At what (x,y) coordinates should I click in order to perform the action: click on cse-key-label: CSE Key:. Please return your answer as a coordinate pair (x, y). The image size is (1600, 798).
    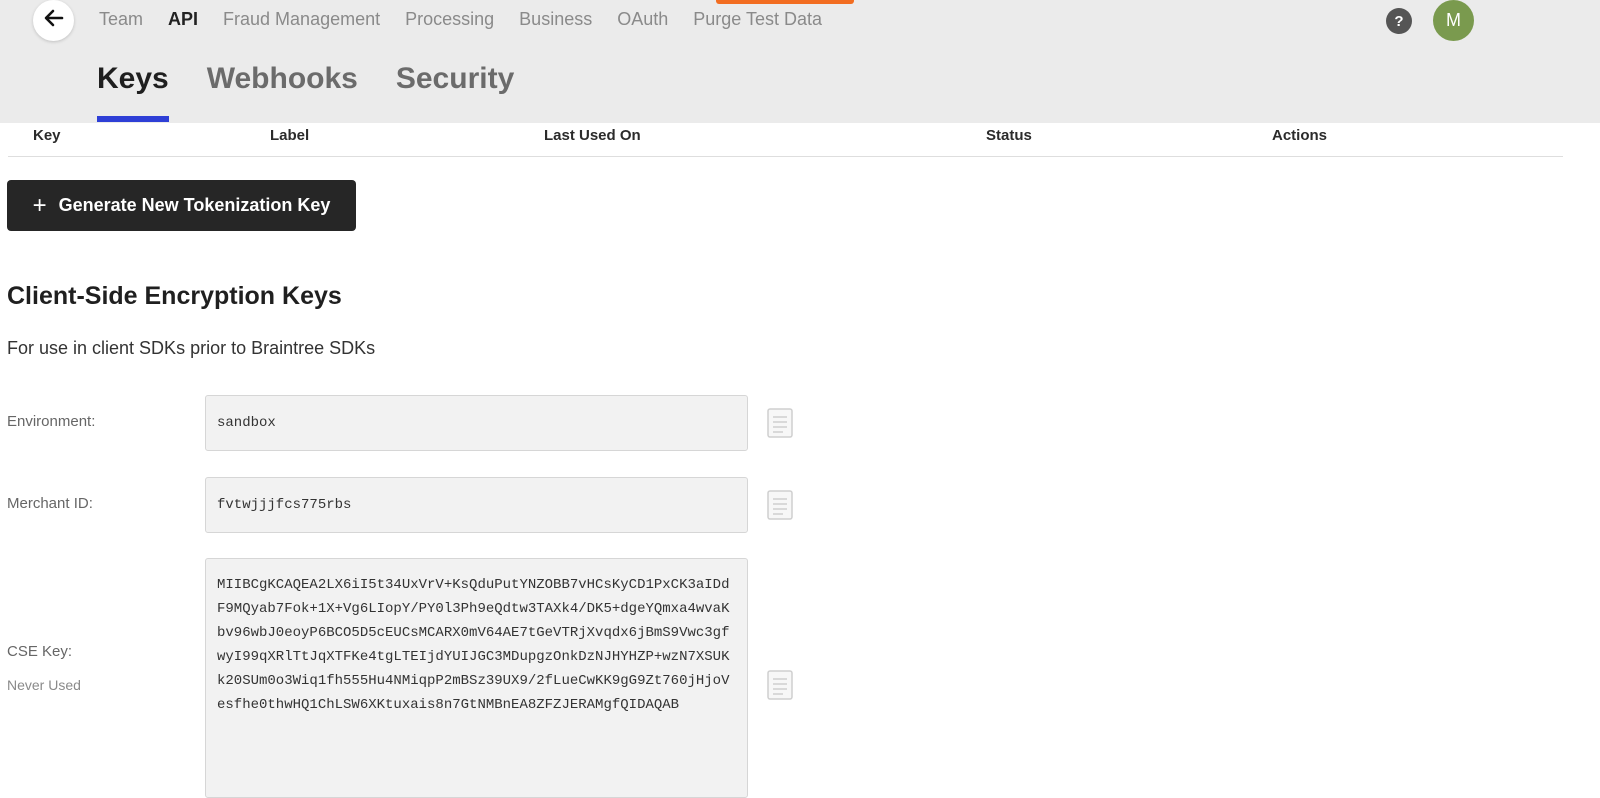
    Looking at the image, I should click on (40, 651).